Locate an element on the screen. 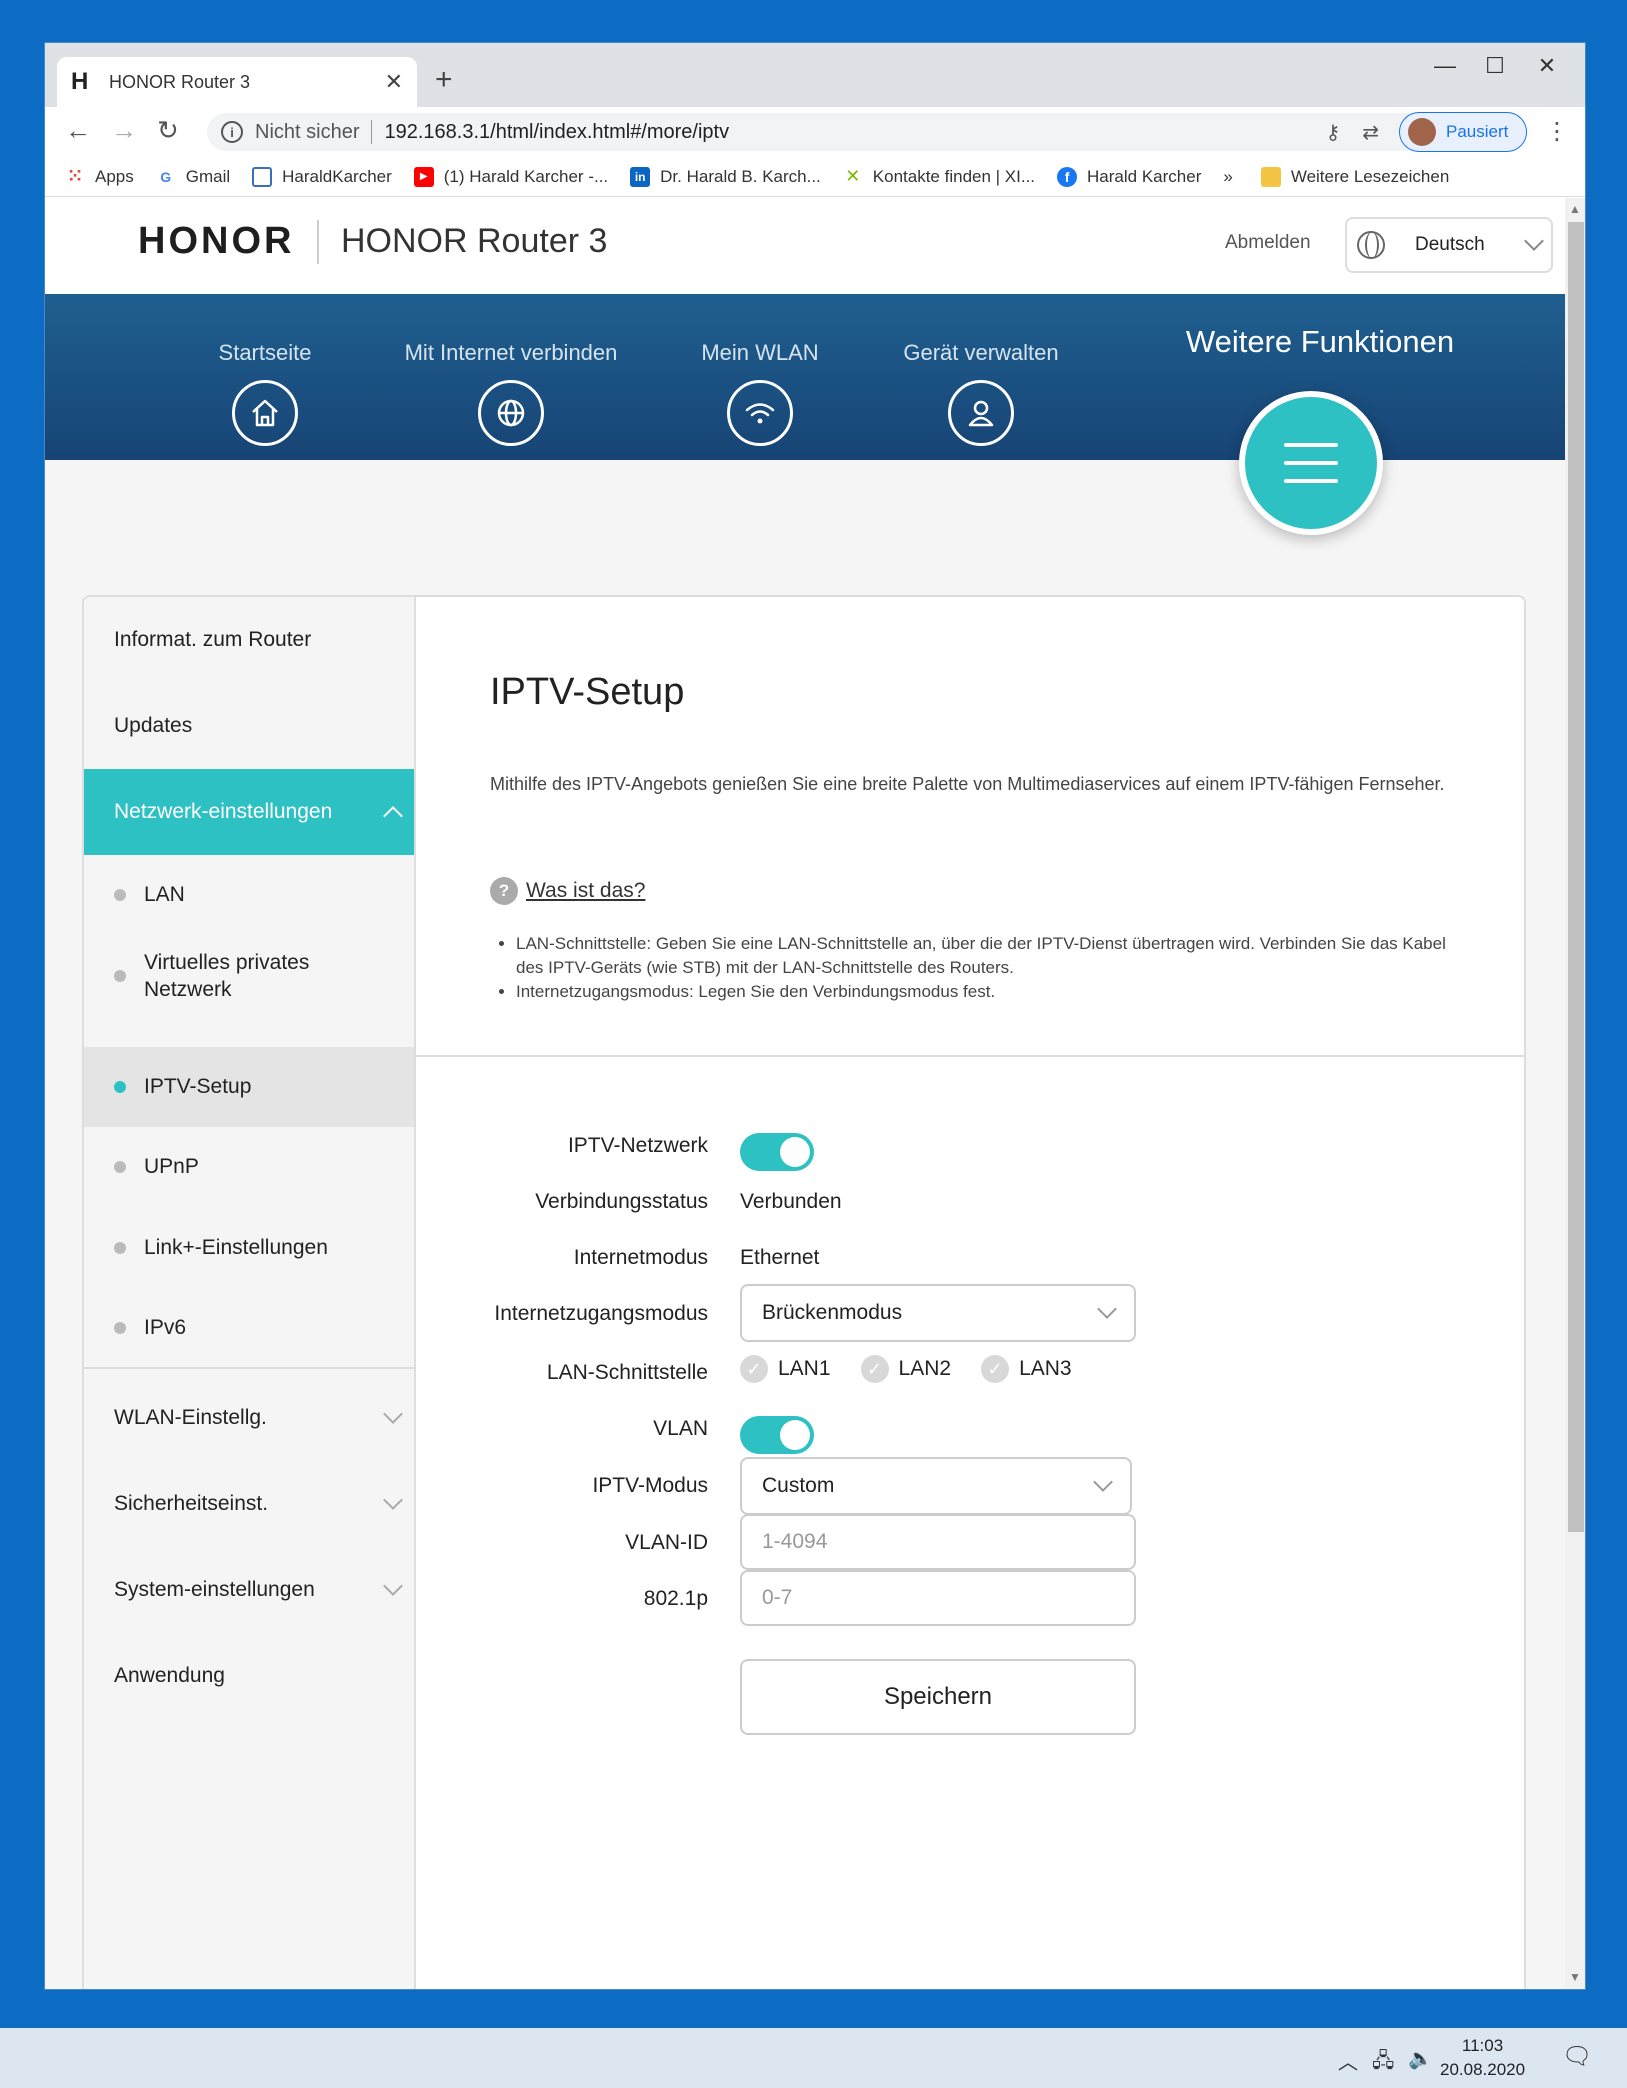 The image size is (1627, 2088). reload-button: ↻ is located at coordinates (168, 130).